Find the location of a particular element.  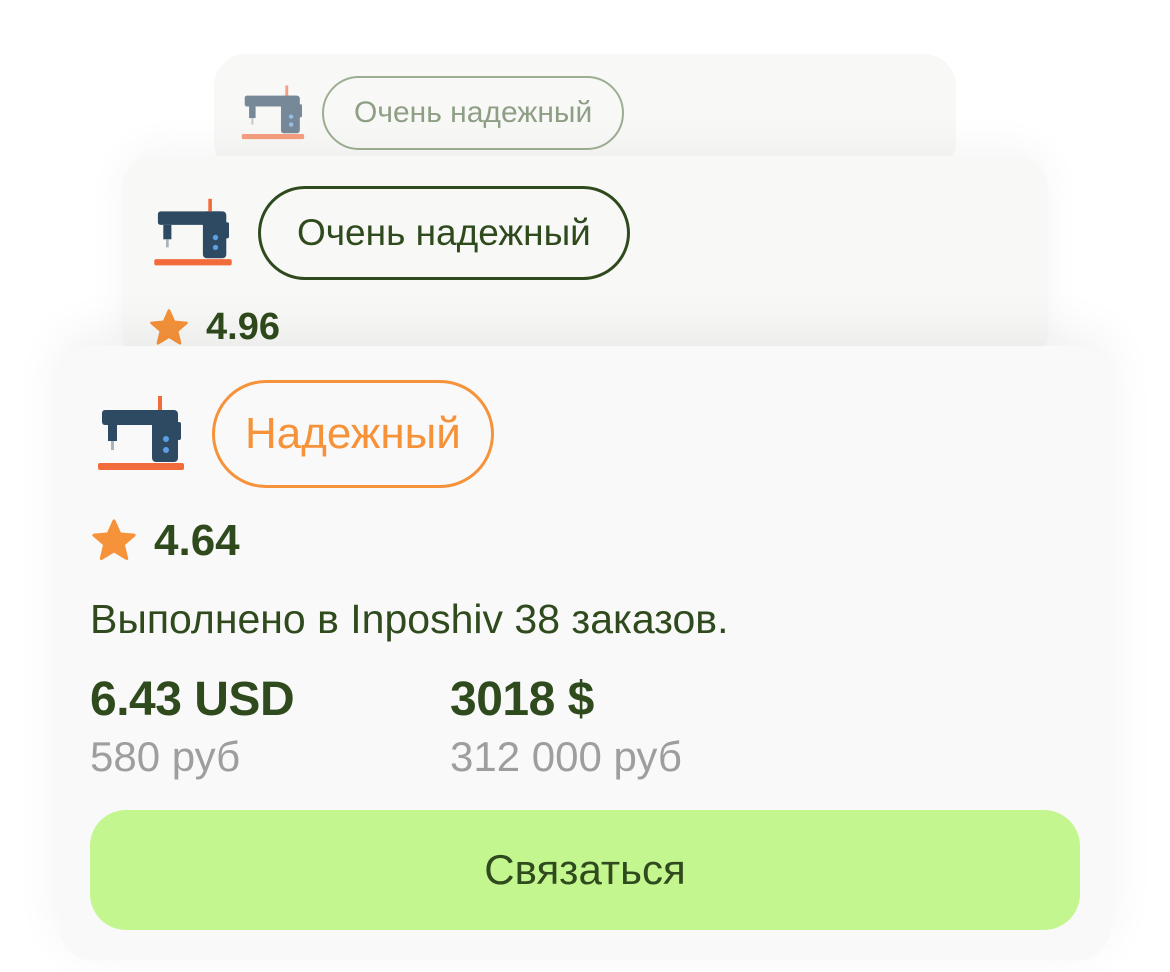

tailor-header-back: Очень надежный is located at coordinates (432, 113).